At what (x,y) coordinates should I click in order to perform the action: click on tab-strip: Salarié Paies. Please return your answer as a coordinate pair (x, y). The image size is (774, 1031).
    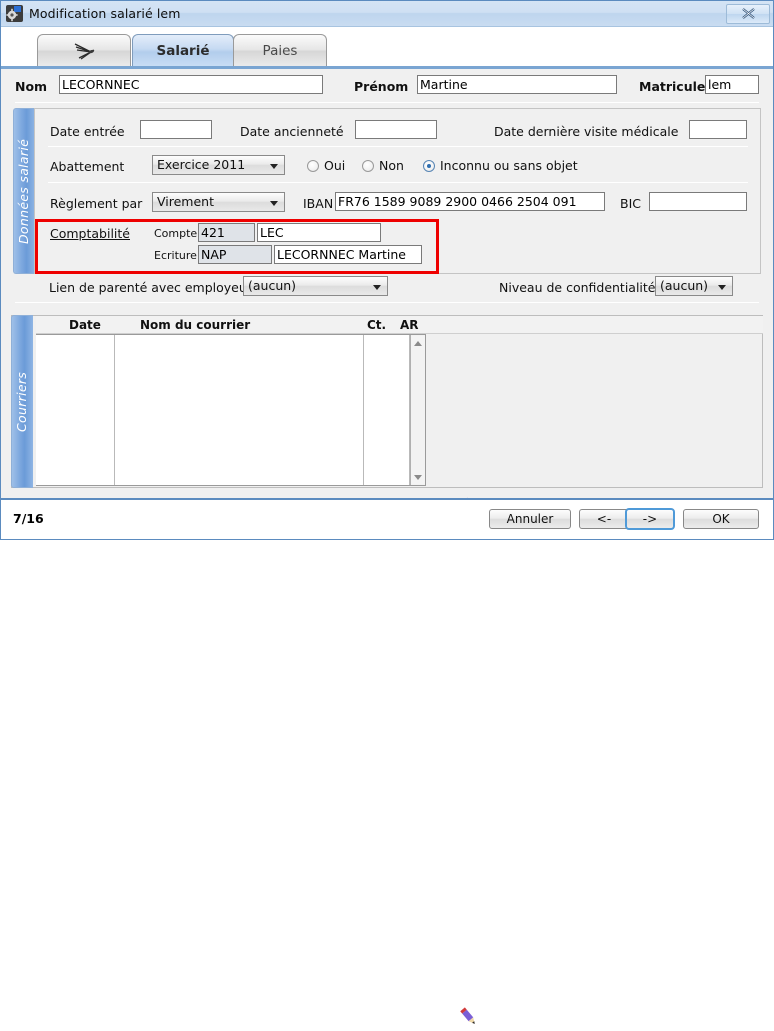
    Looking at the image, I should click on (387, 48).